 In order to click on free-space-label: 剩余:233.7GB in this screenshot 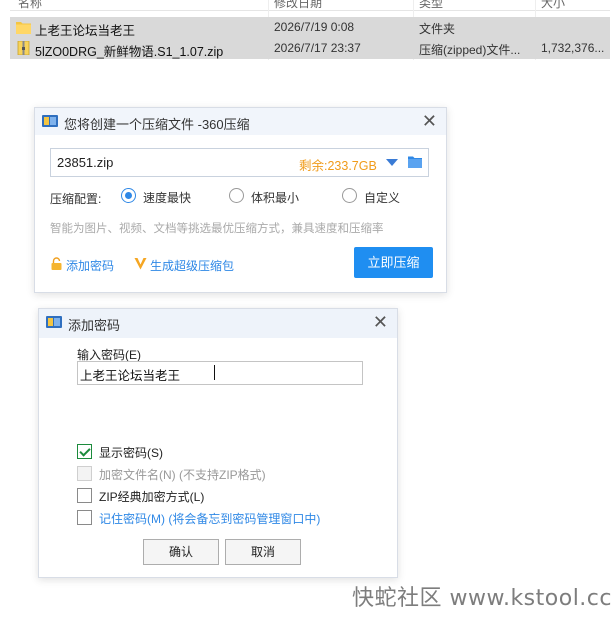, I will do `click(338, 166)`.